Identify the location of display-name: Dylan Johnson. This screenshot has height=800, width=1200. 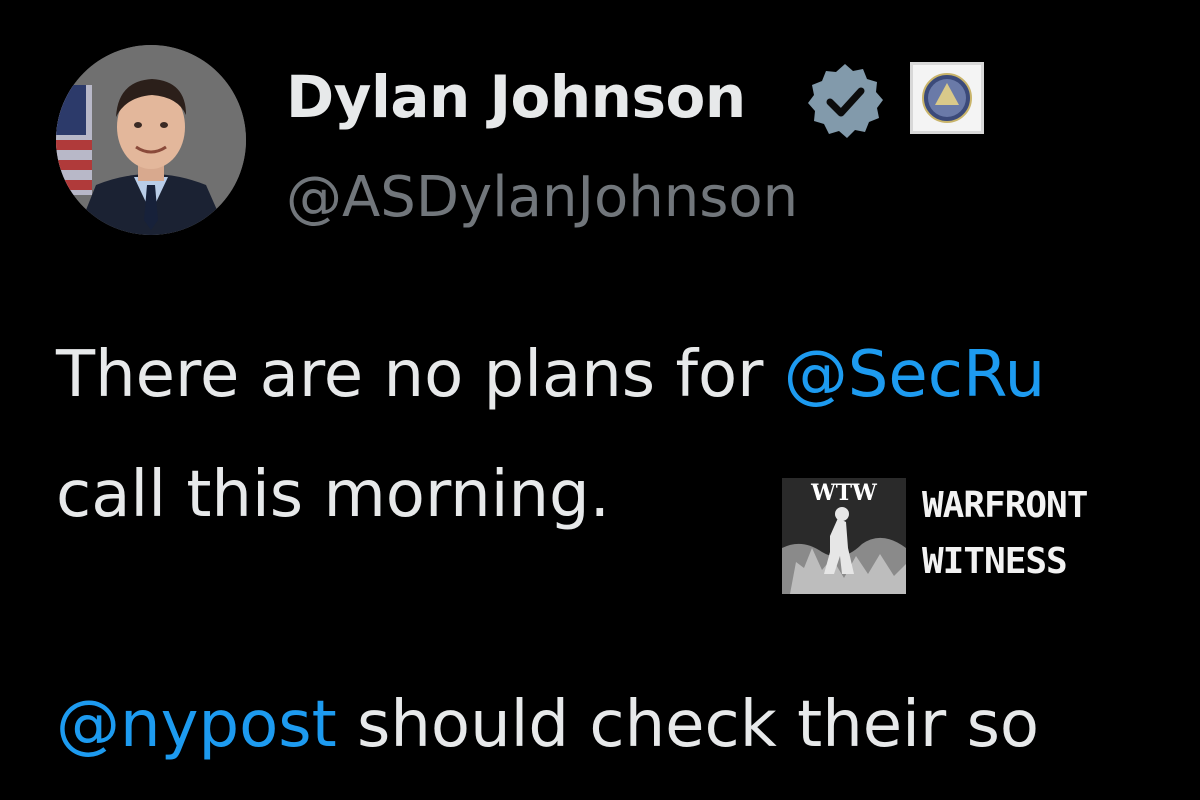
(516, 97).